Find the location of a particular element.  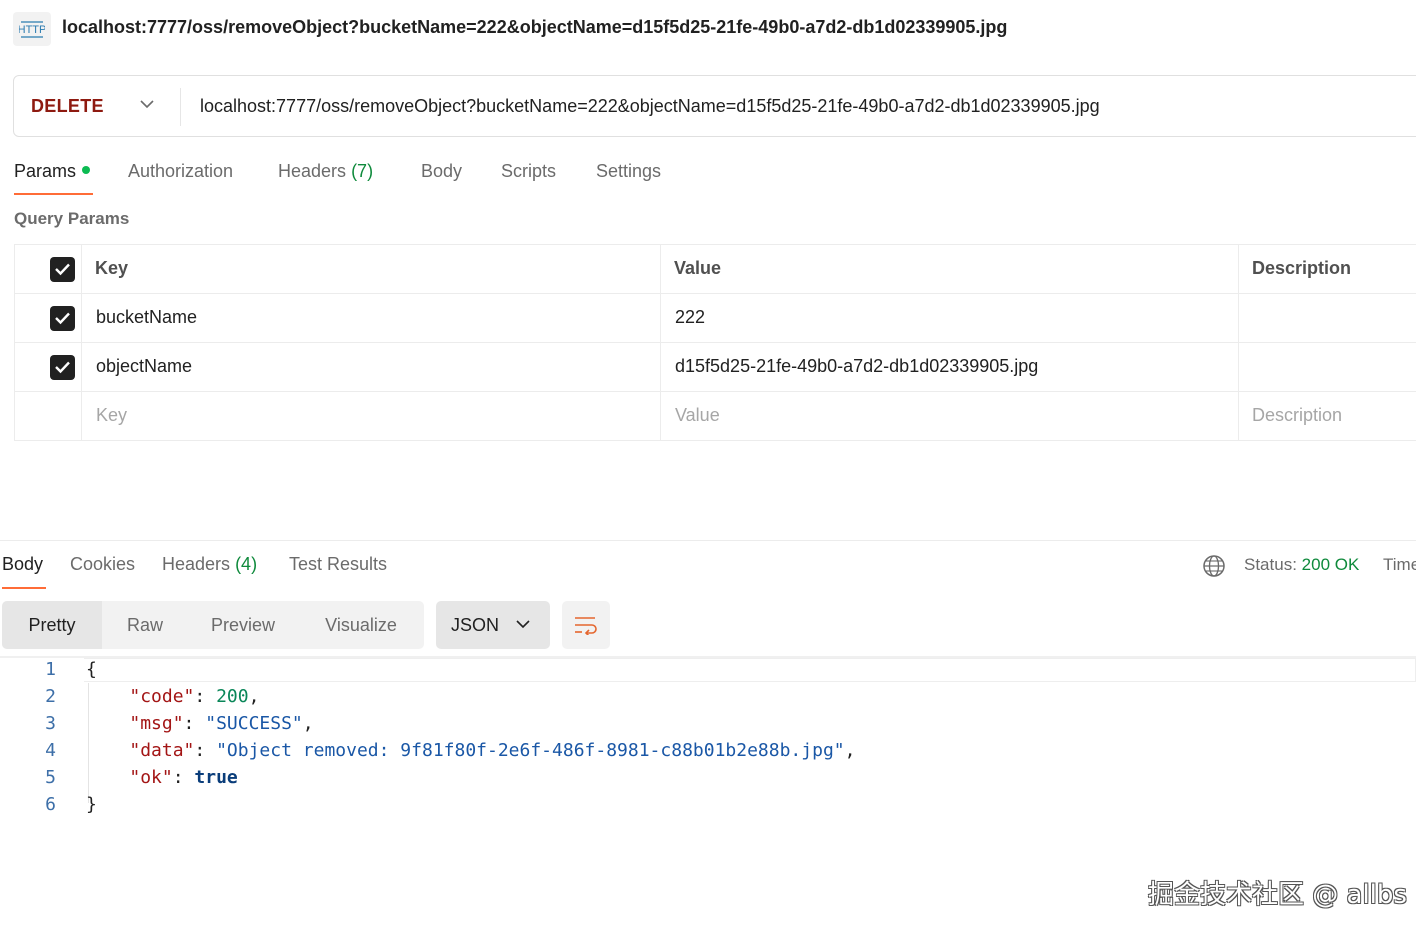

code-line: } is located at coordinates (91, 804).